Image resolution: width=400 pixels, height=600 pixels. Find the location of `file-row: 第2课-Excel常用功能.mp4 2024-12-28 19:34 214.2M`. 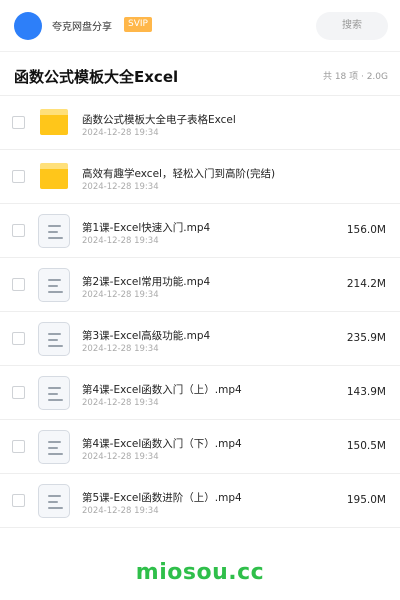

file-row: 第2课-Excel常用功能.mp4 2024-12-28 19:34 214.2M is located at coordinates (200, 285).